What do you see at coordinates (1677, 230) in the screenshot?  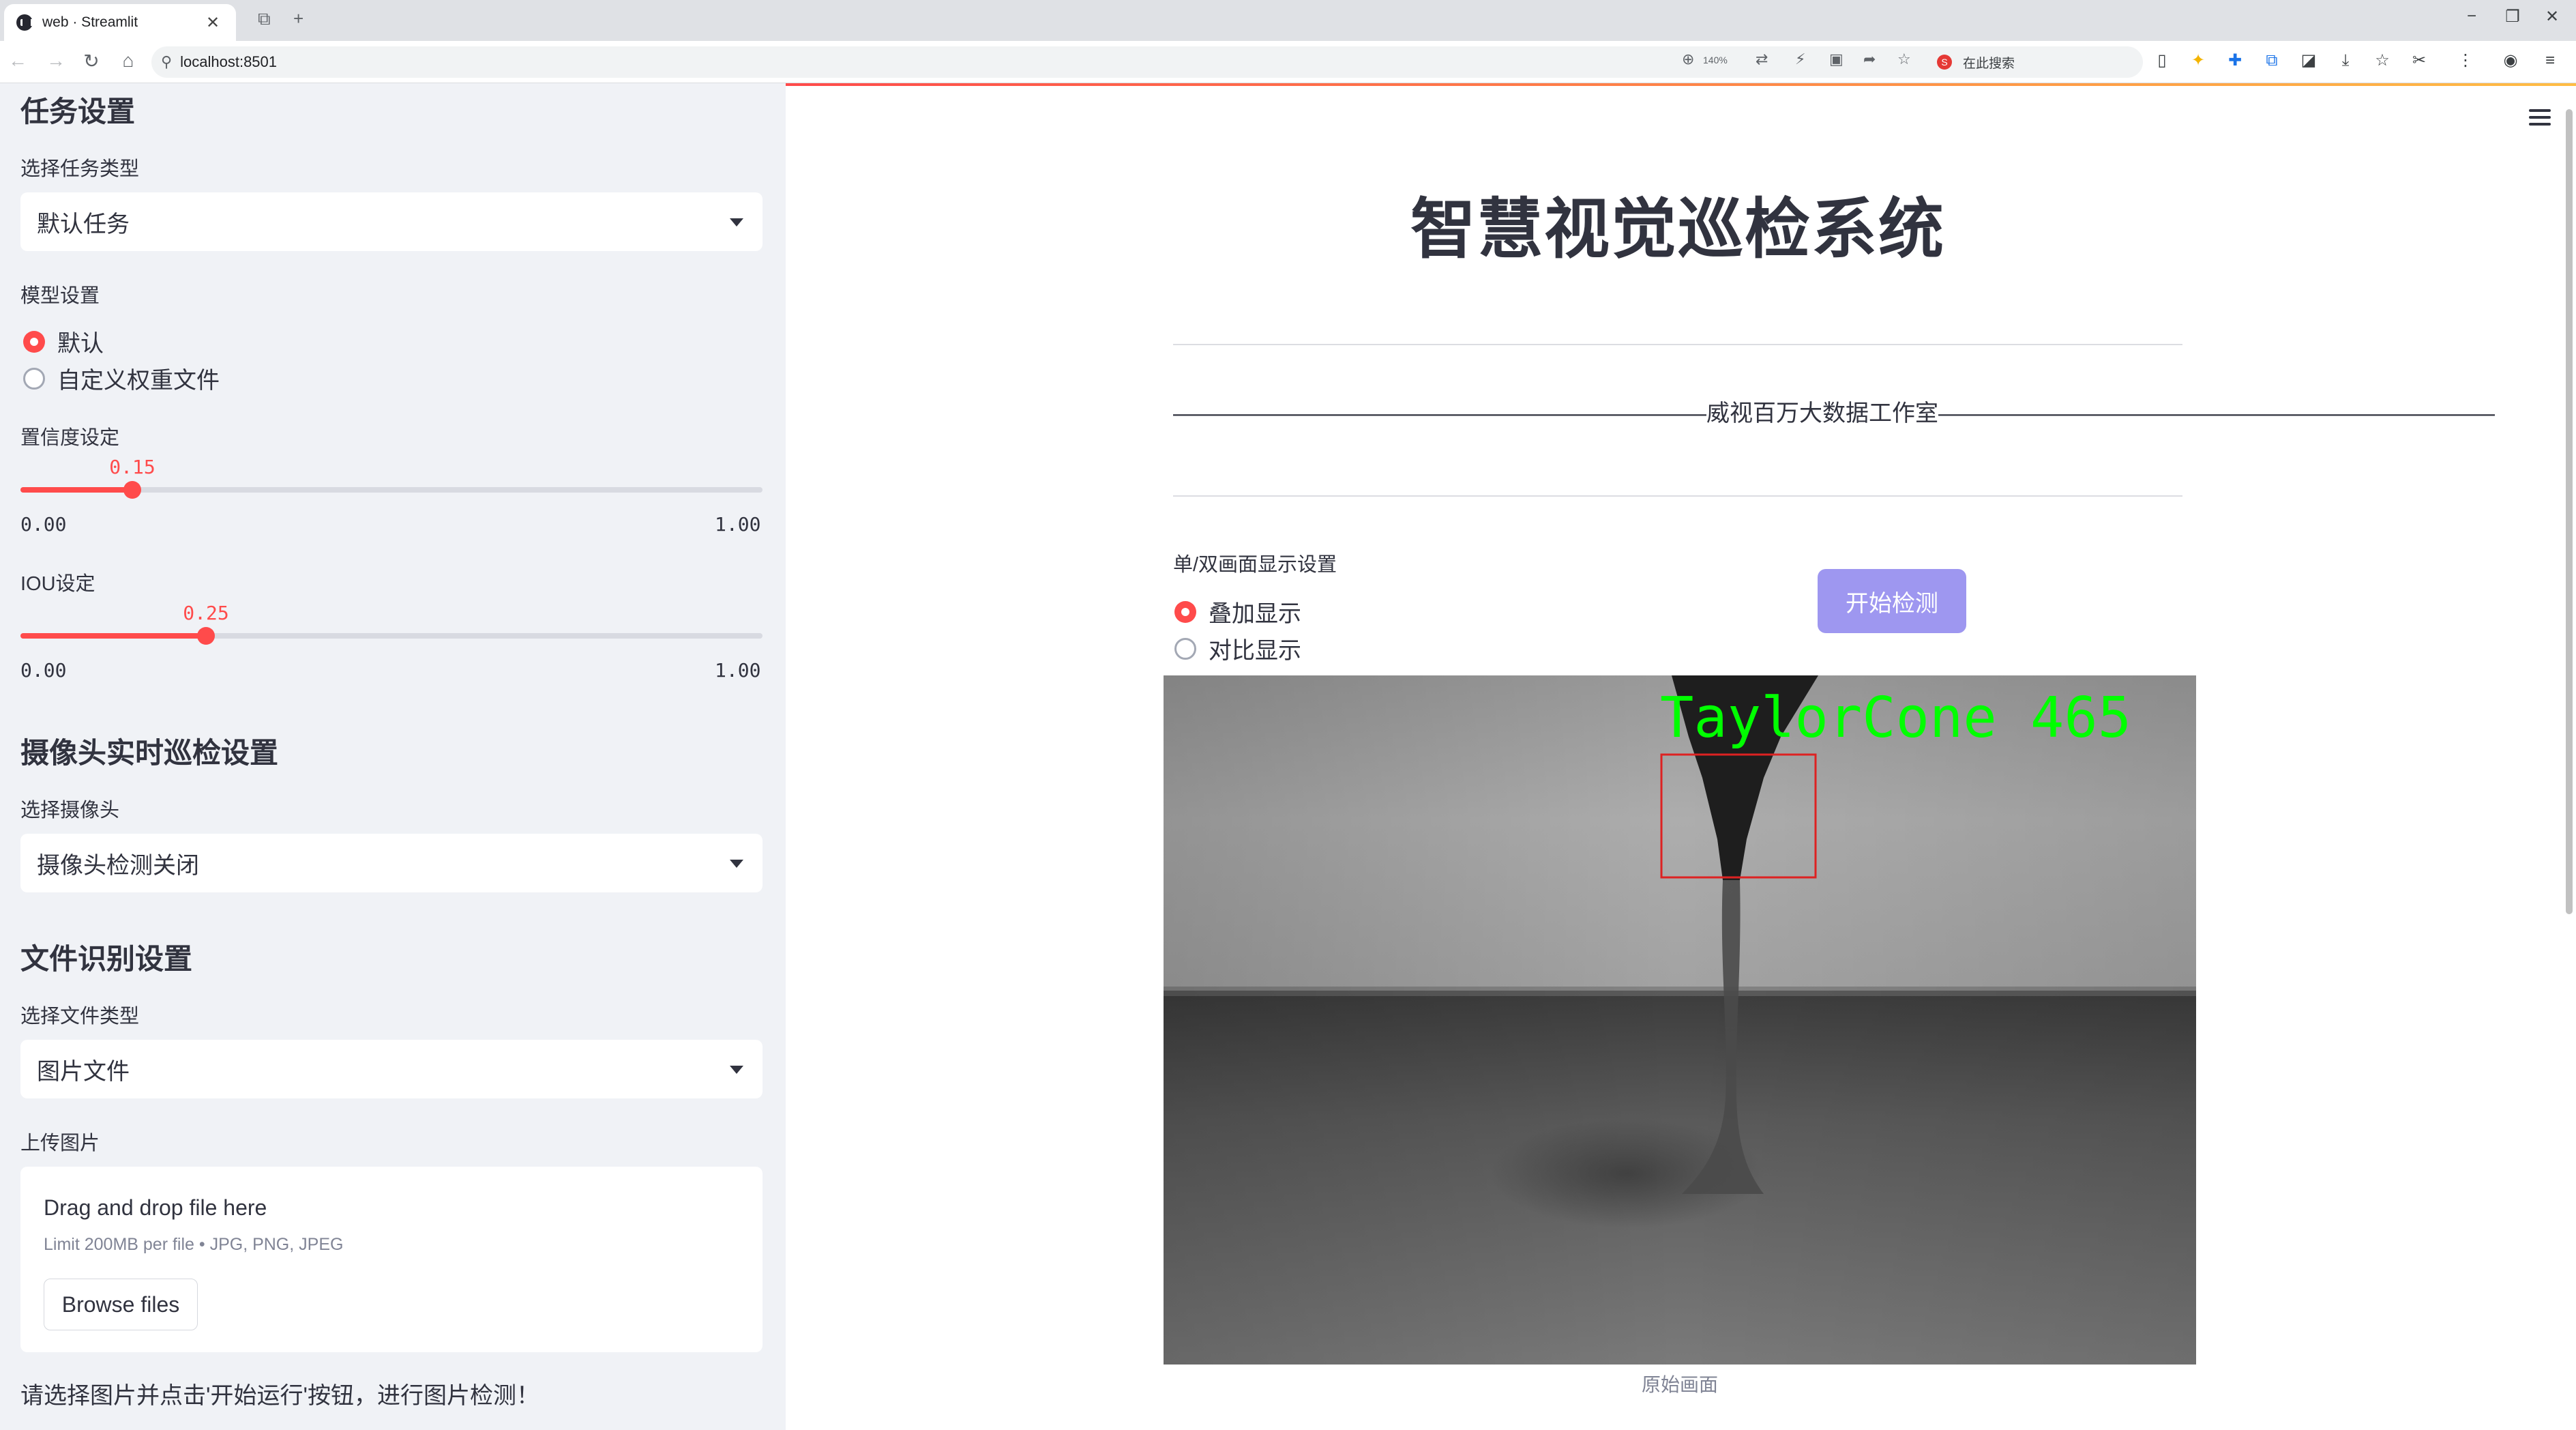 I see `page-title: 智慧视觉巡检系统` at bounding box center [1677, 230].